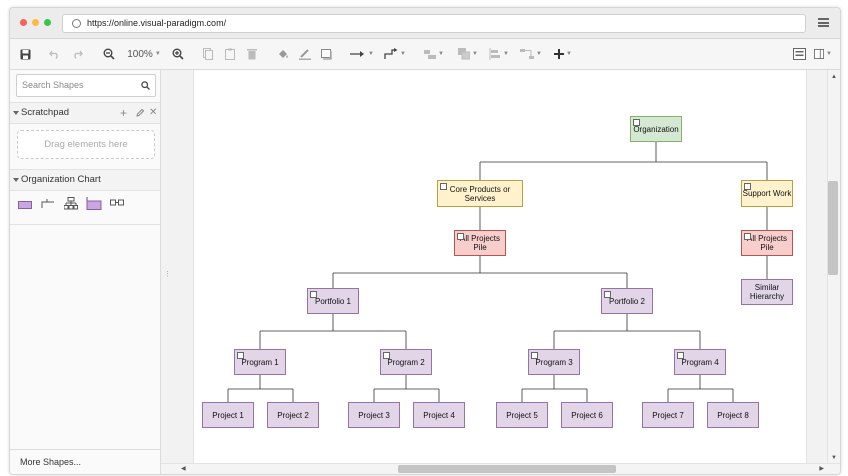 This screenshot has width=848, height=476. Describe the element at coordinates (48, 204) in the screenshot. I see `org-connector-shape` at that location.